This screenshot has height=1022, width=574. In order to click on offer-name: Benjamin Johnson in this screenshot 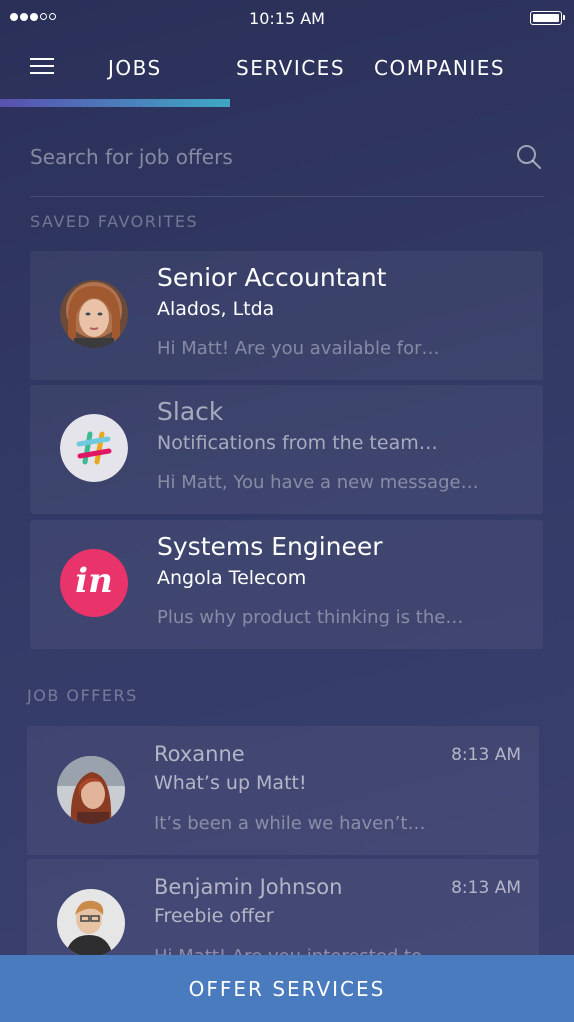, I will do `click(248, 887)`.